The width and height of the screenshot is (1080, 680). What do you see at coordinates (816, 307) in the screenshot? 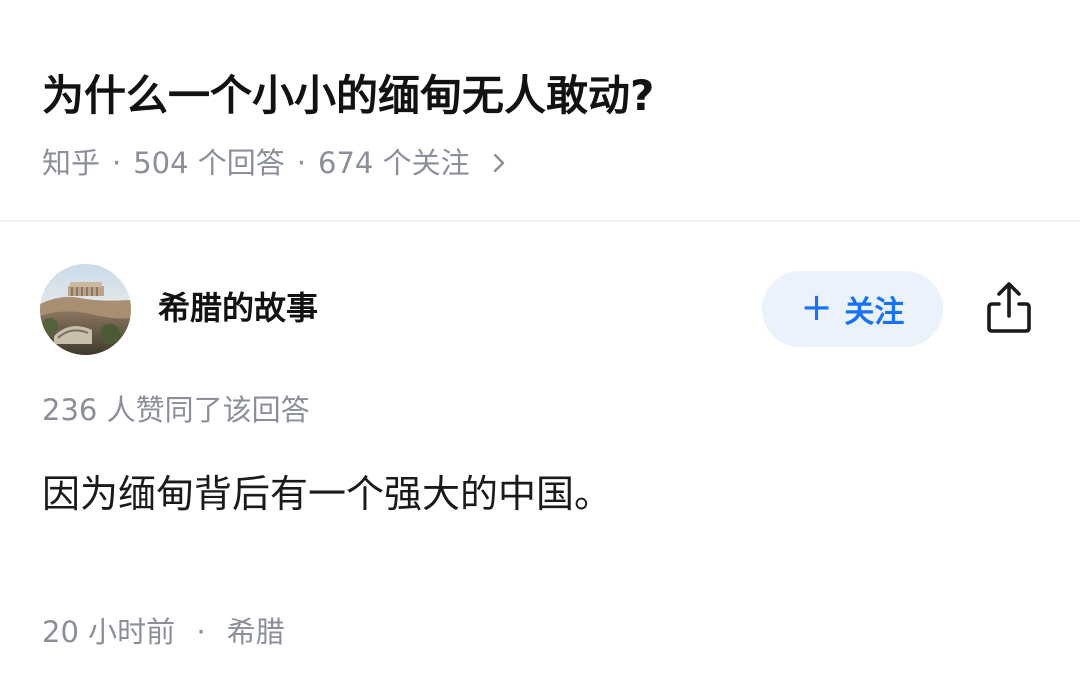
I see `plus-icon: +` at bounding box center [816, 307].